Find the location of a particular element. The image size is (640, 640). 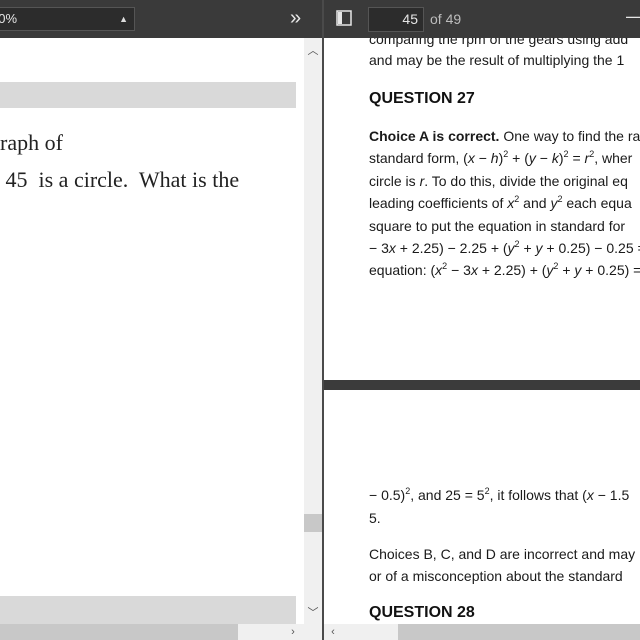

zoom-select: 50% ▲▼ is located at coordinates (67, 26).